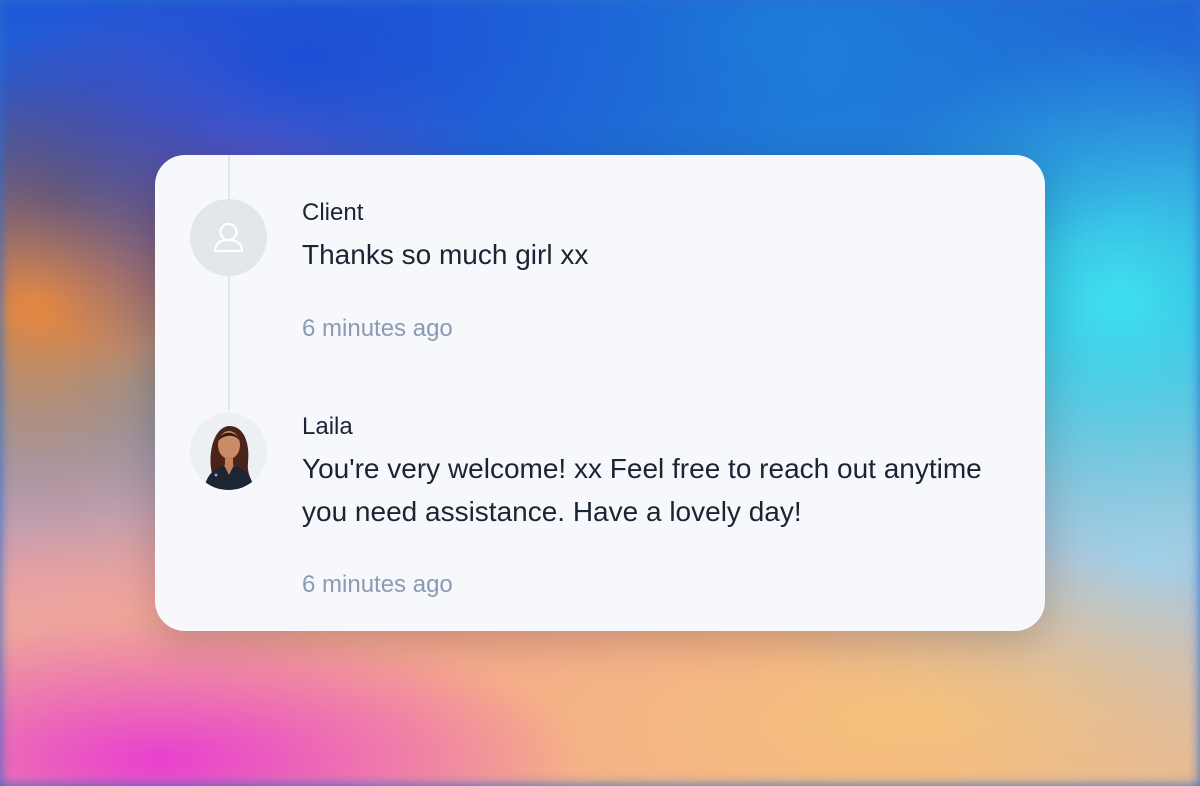  I want to click on message-text: Thanks so much girl xx, so click(445, 254).